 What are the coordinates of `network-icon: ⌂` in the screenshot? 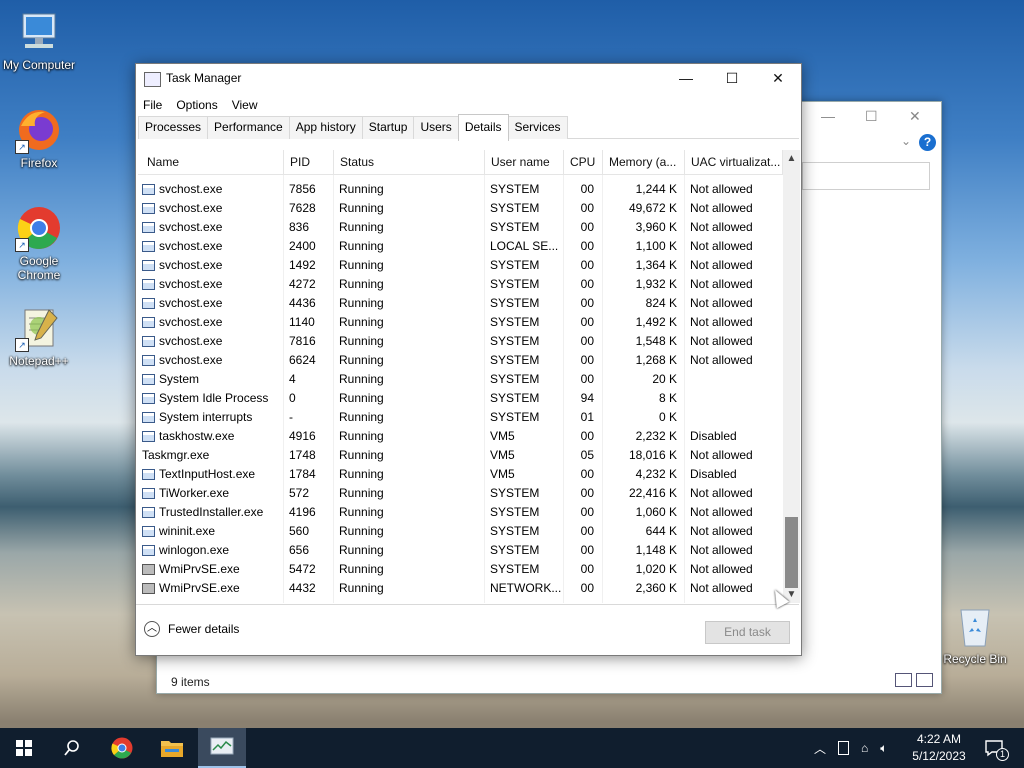 It's located at (864, 748).